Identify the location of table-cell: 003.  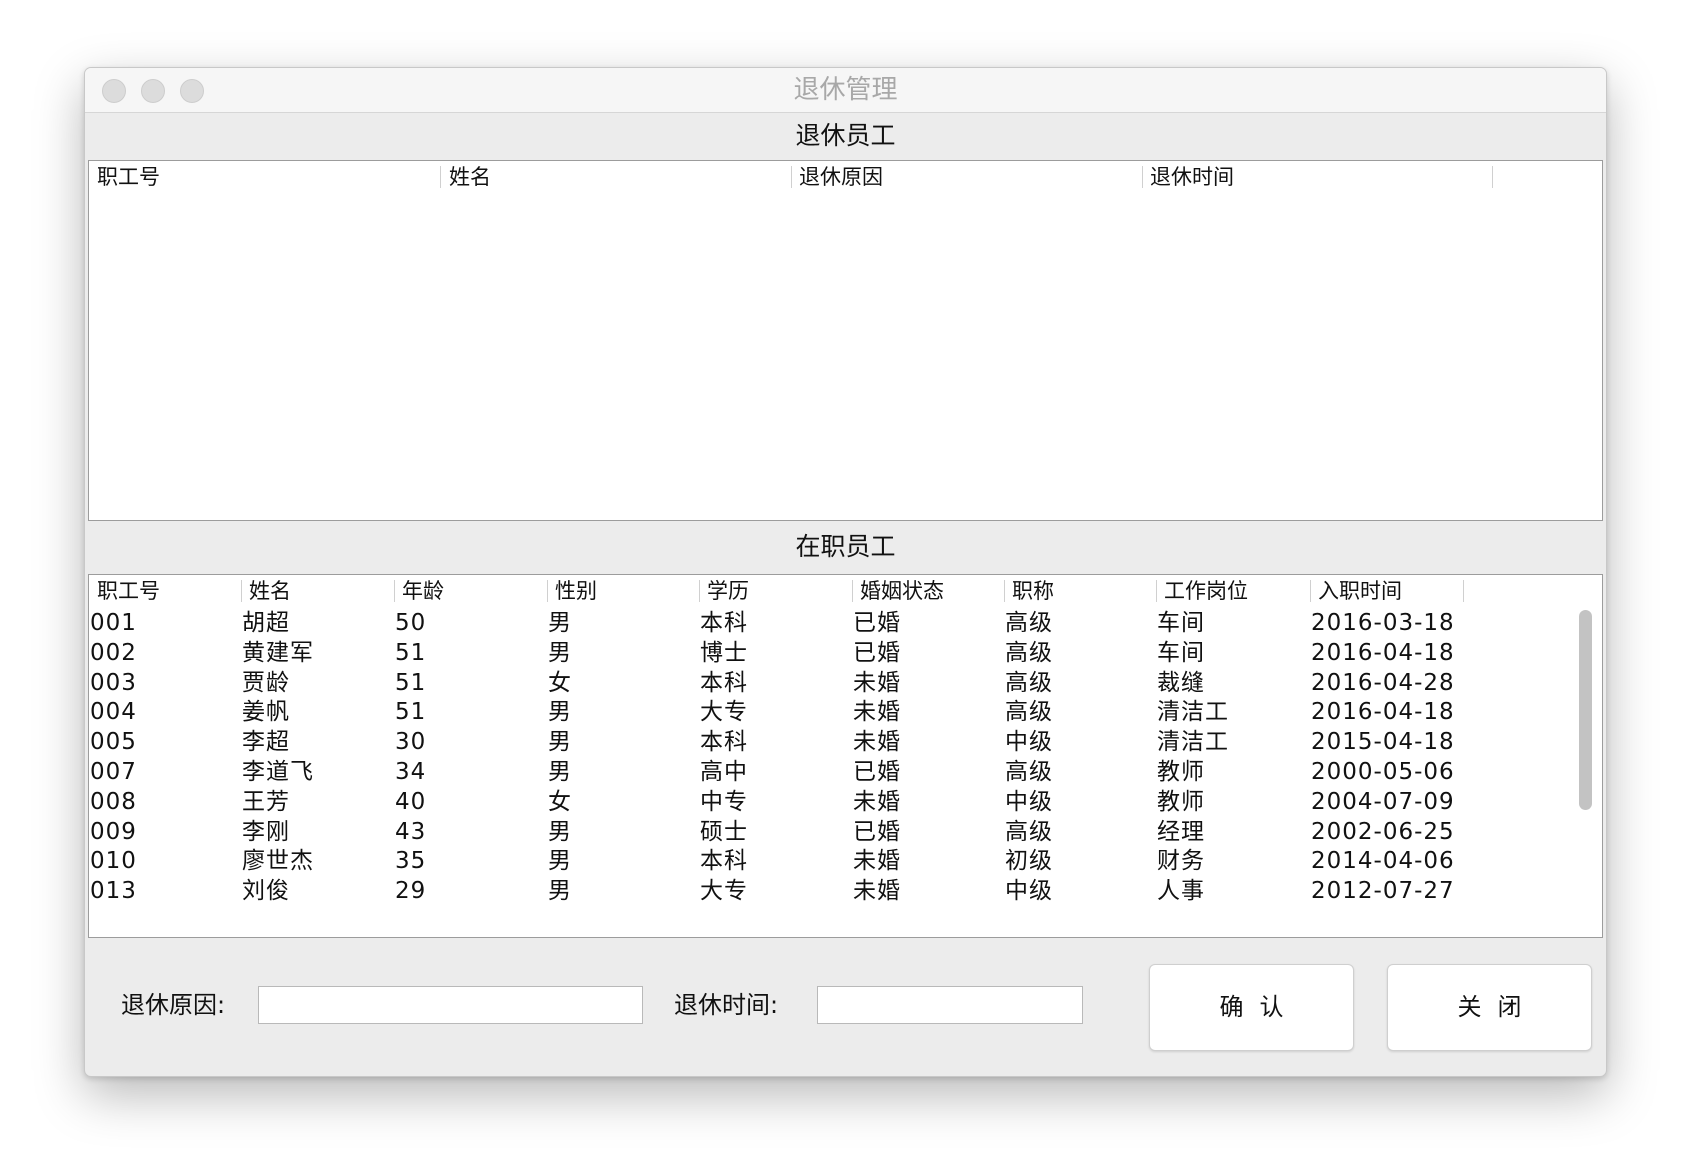
(113, 682).